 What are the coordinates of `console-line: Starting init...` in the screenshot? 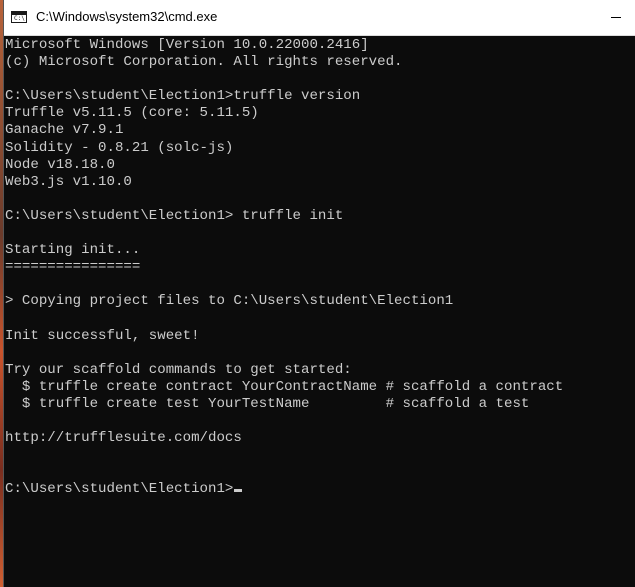 It's located at (73, 250).